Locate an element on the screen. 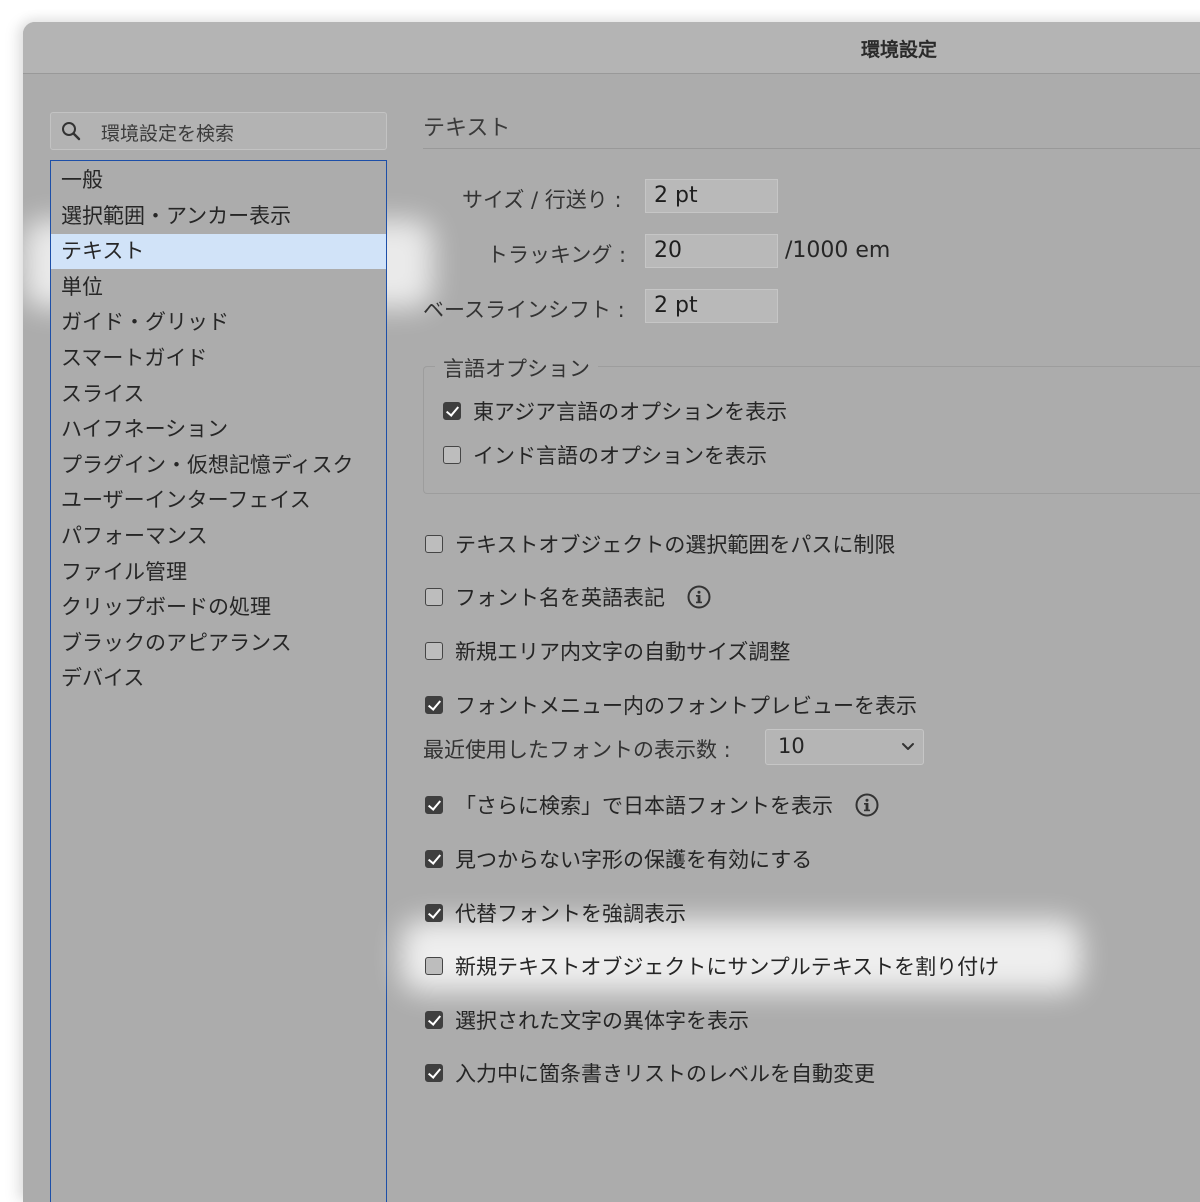  option-checkbox: 代替フォントを強調表示 is located at coordinates (555, 913).